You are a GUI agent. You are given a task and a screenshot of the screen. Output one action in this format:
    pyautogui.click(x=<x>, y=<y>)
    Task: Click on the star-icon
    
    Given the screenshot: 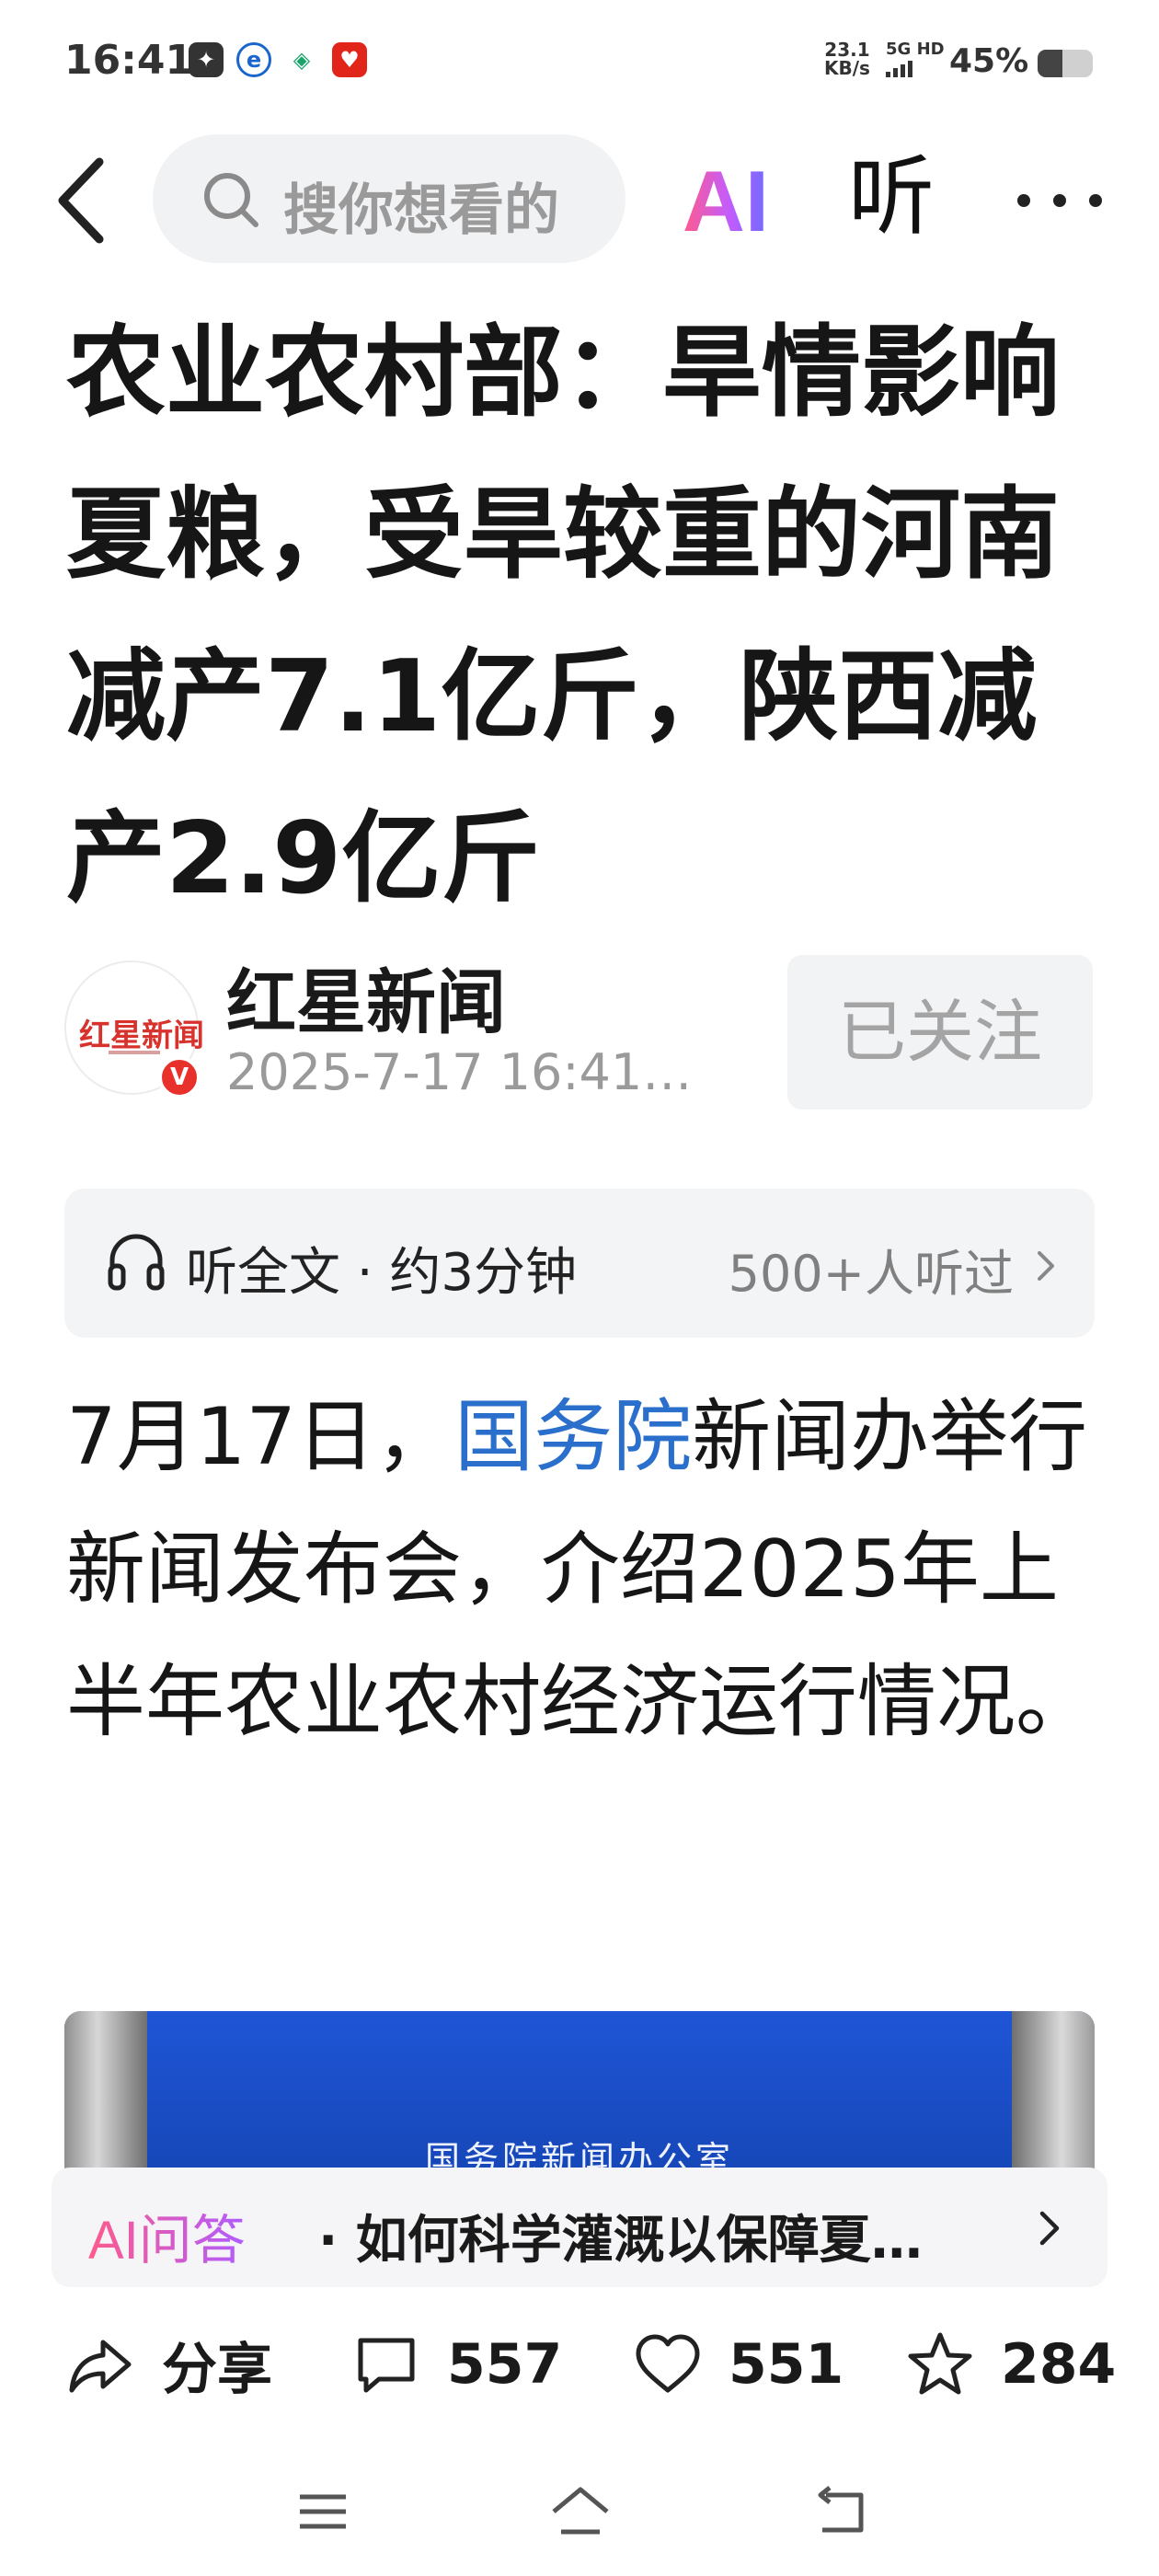 What is the action you would take?
    pyautogui.click(x=940, y=2363)
    